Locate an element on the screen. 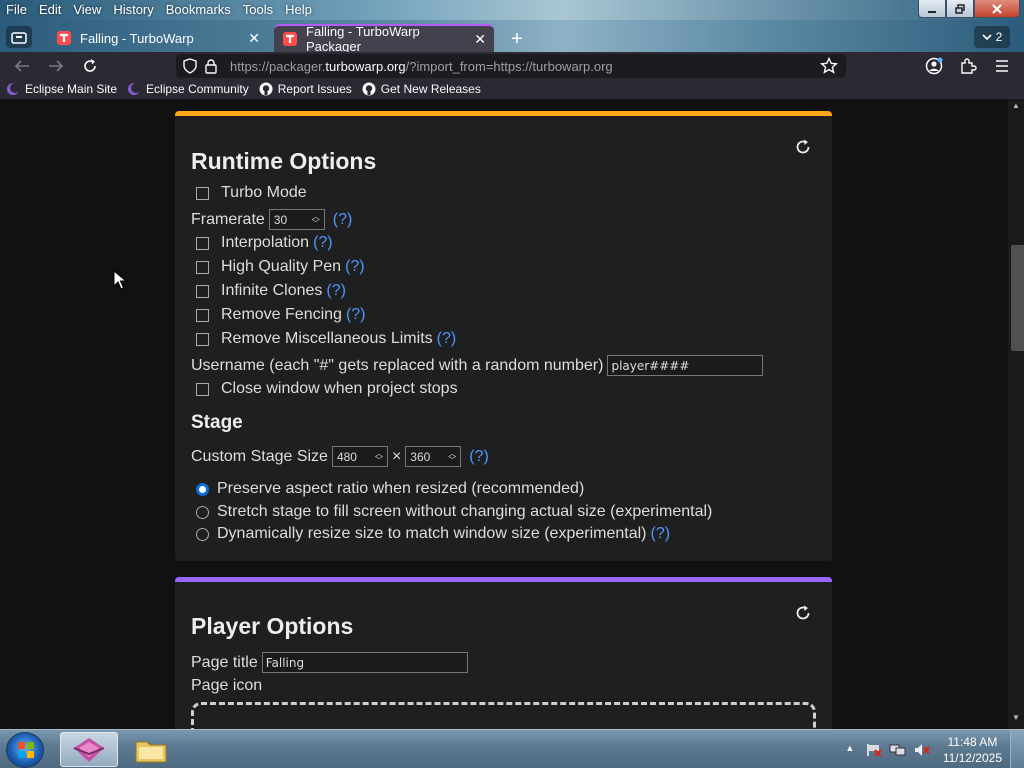  remove-fencing-help-link: (?) is located at coordinates (356, 315).